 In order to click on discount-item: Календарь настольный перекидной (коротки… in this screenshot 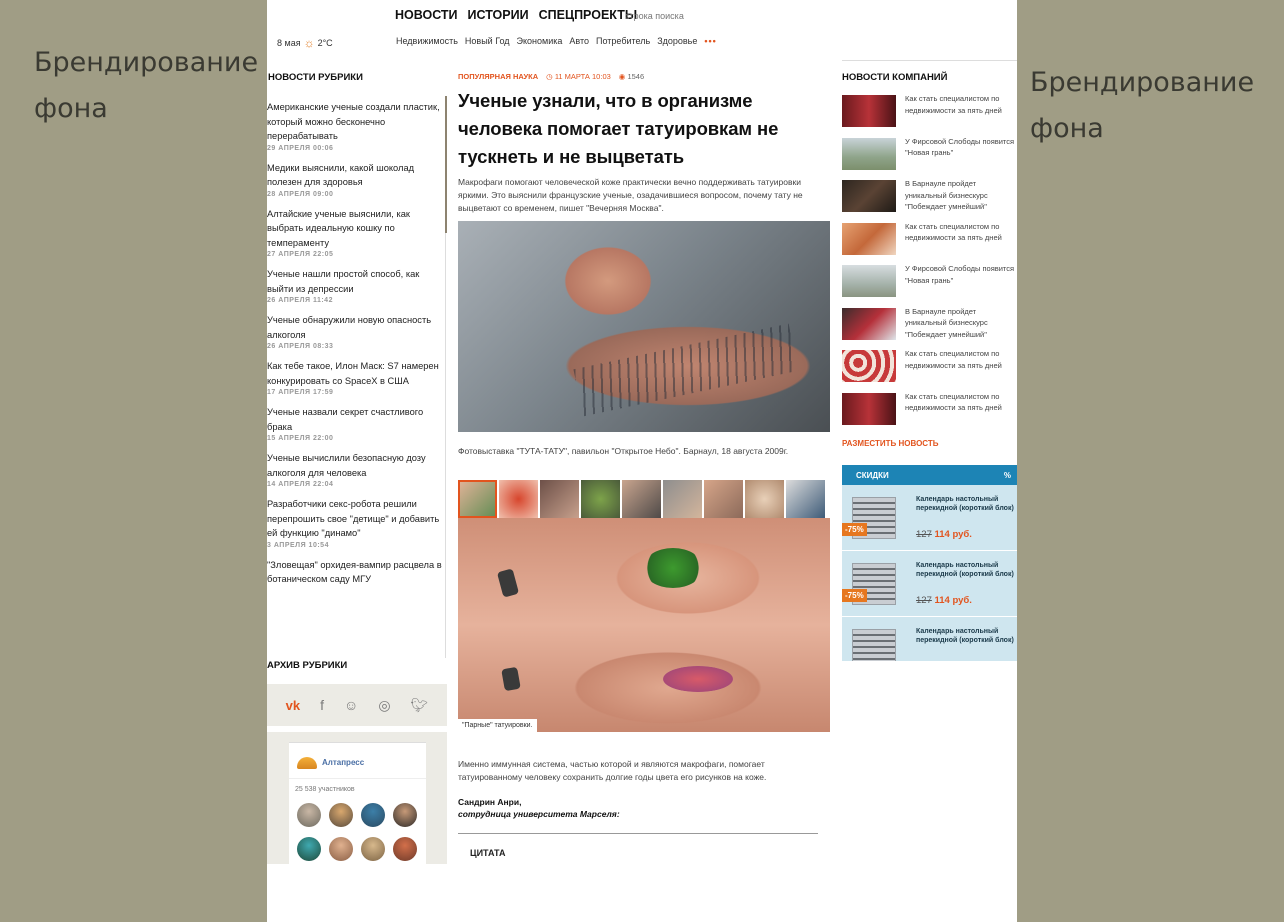, I will do `click(929, 639)`.